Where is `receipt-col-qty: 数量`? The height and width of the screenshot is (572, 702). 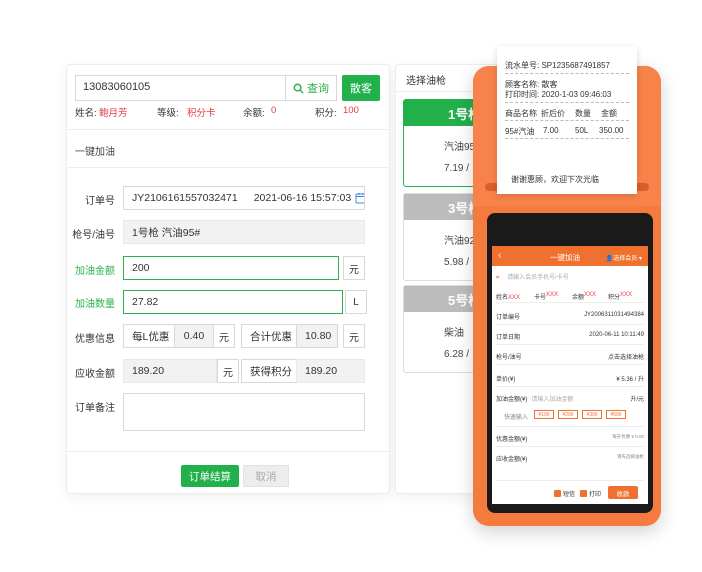 receipt-col-qty: 数量 is located at coordinates (583, 113).